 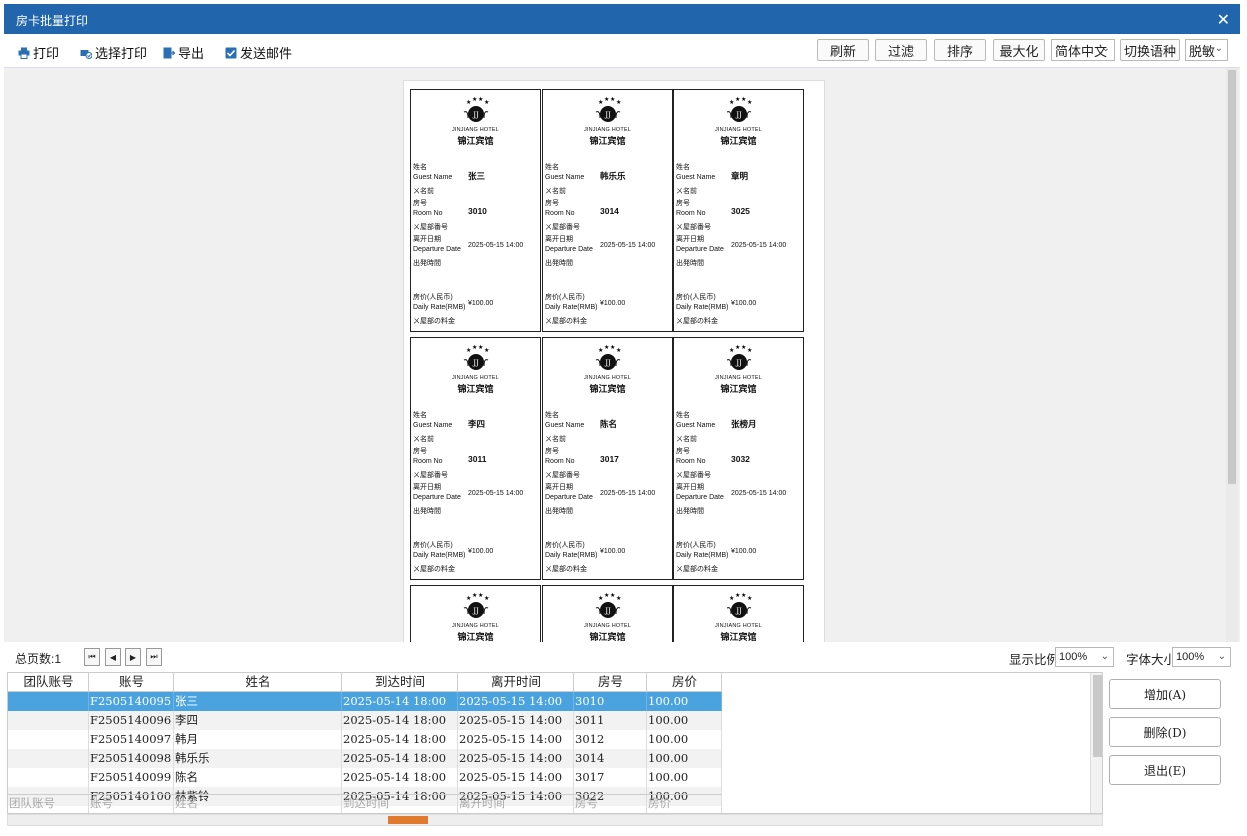 I want to click on filter-row: 团队账号 账号 姓名 到达时间 离开时间 房号 房价, so click(x=365, y=803).